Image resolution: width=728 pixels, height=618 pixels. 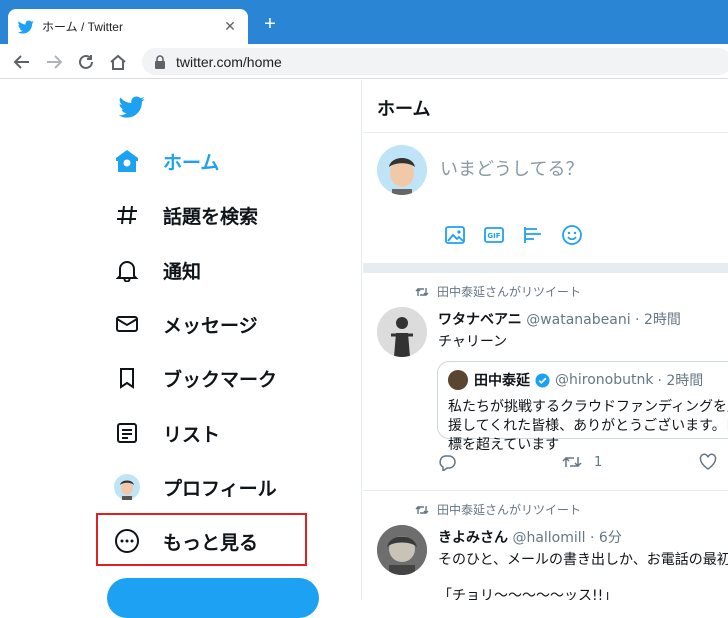 I want to click on hashtag-icon, so click(x=127, y=215).